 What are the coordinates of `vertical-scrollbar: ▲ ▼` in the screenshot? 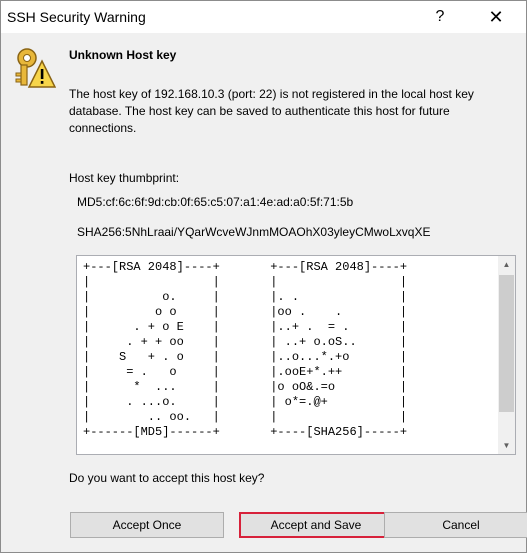 It's located at (506, 355).